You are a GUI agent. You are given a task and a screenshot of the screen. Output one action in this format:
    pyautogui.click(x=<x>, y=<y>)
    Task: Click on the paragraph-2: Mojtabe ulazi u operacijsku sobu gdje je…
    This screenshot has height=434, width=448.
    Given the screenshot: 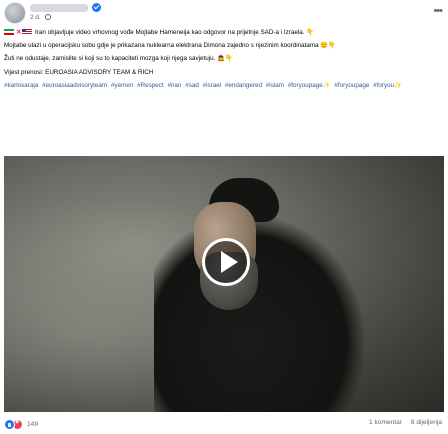 What is the action you would take?
    pyautogui.click(x=170, y=46)
    